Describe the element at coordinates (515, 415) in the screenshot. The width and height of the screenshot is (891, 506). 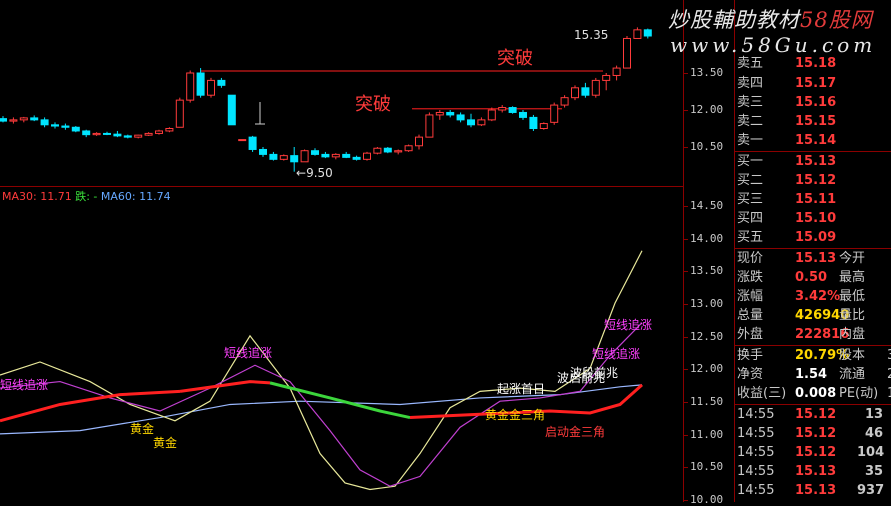
I see `golden-triangle-label: 黄金金三角` at that location.